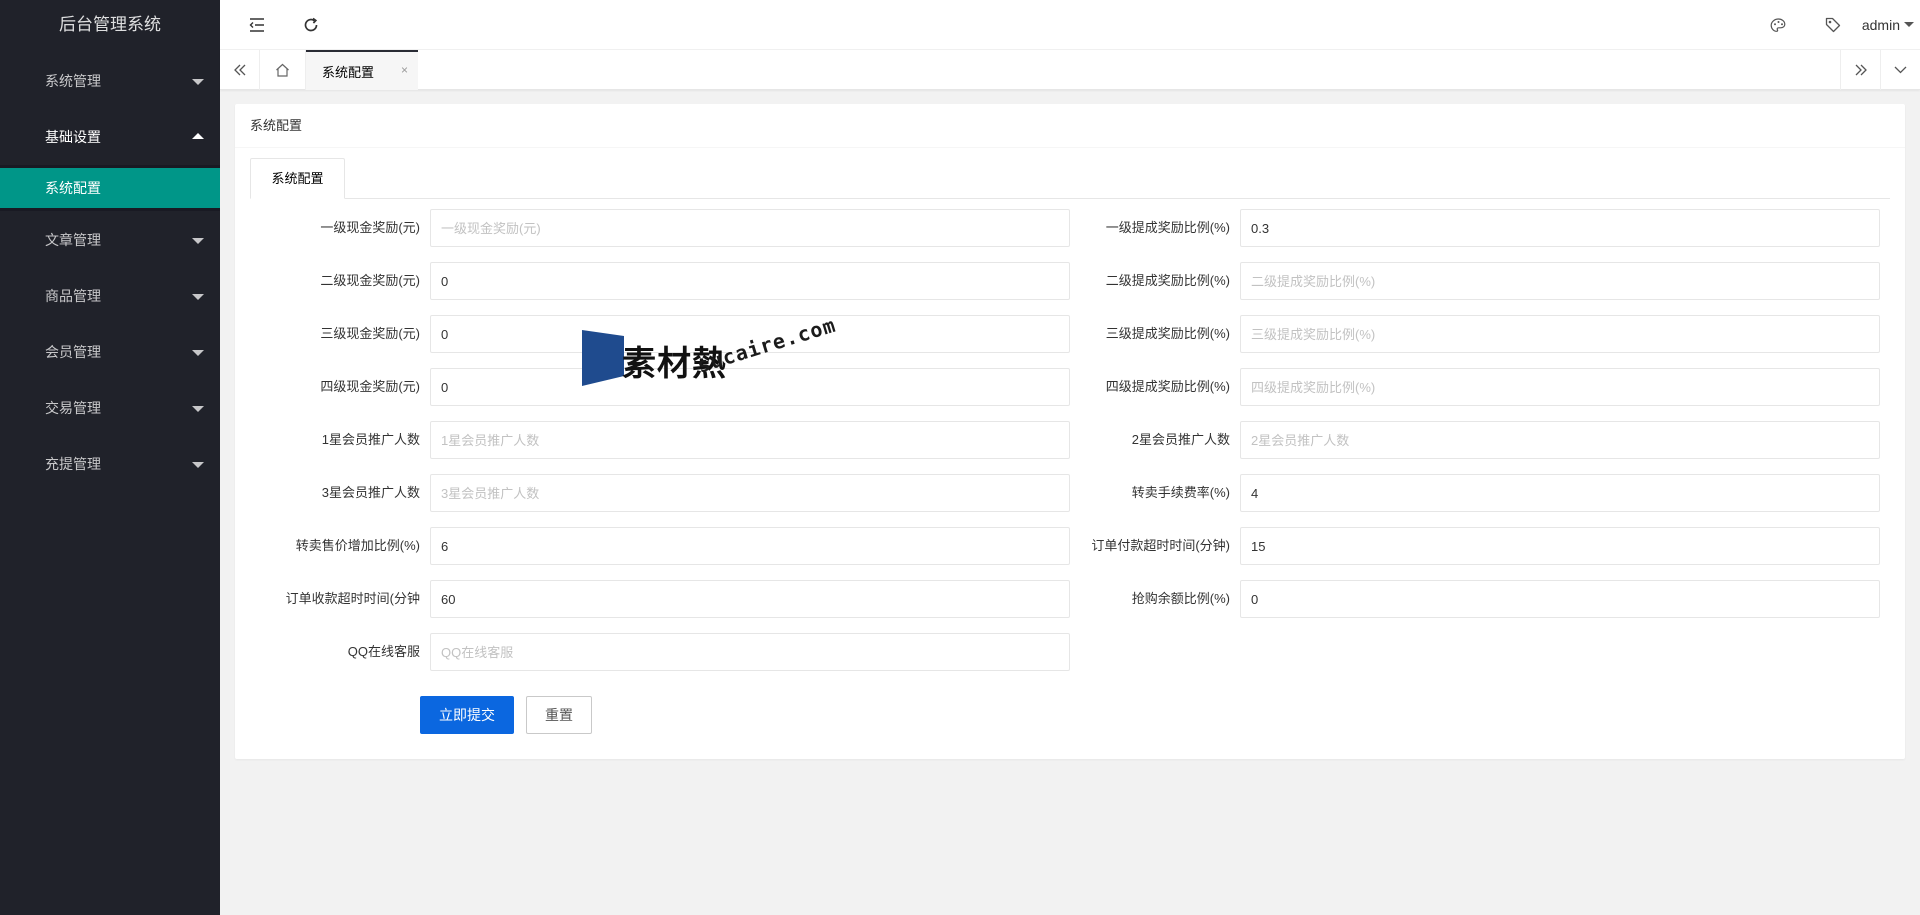  Describe the element at coordinates (283, 70) in the screenshot. I see `home-icon` at that location.